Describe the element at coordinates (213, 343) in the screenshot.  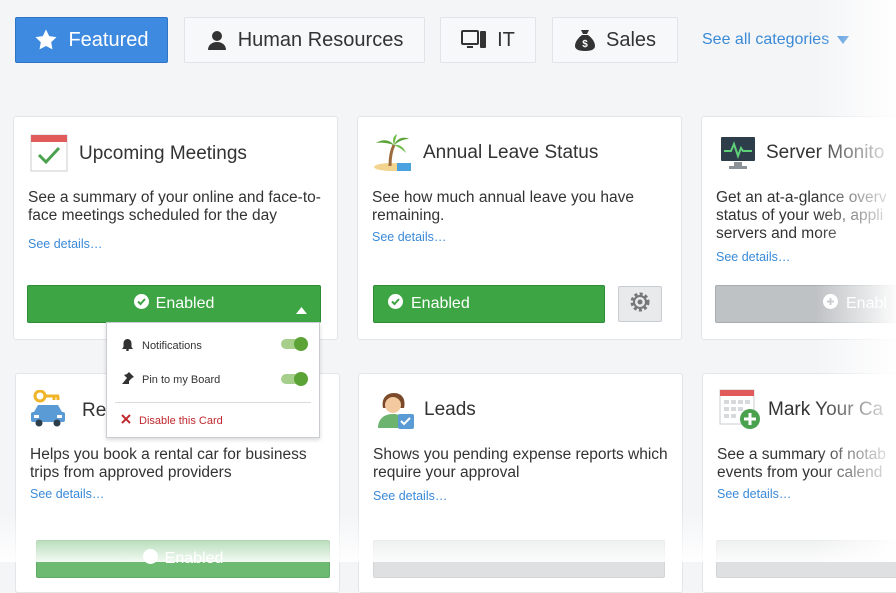
I see `menu-item-notifications: Notifications` at that location.